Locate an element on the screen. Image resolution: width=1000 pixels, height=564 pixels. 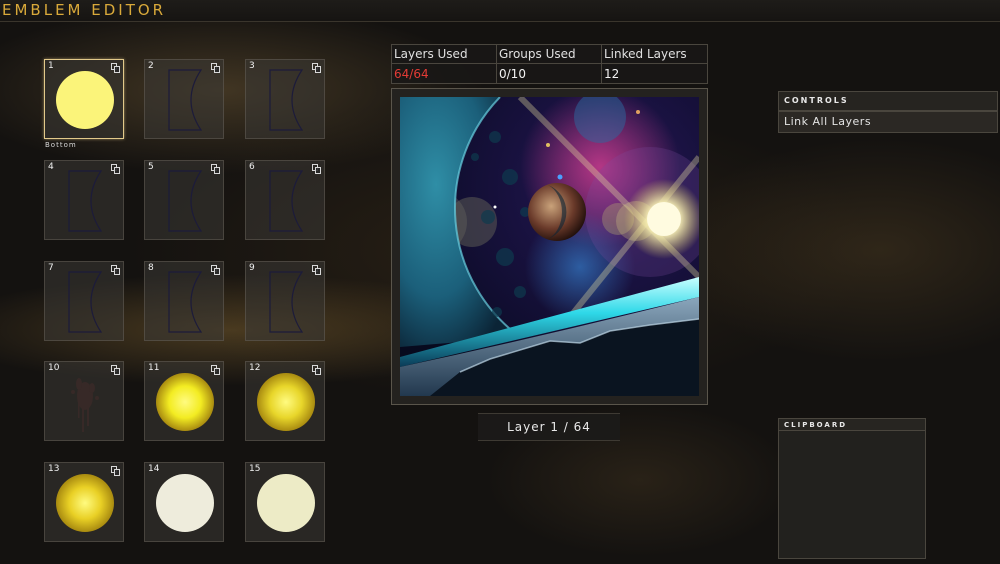
layer-tile-1: 1 Bottom is located at coordinates (84, 104).